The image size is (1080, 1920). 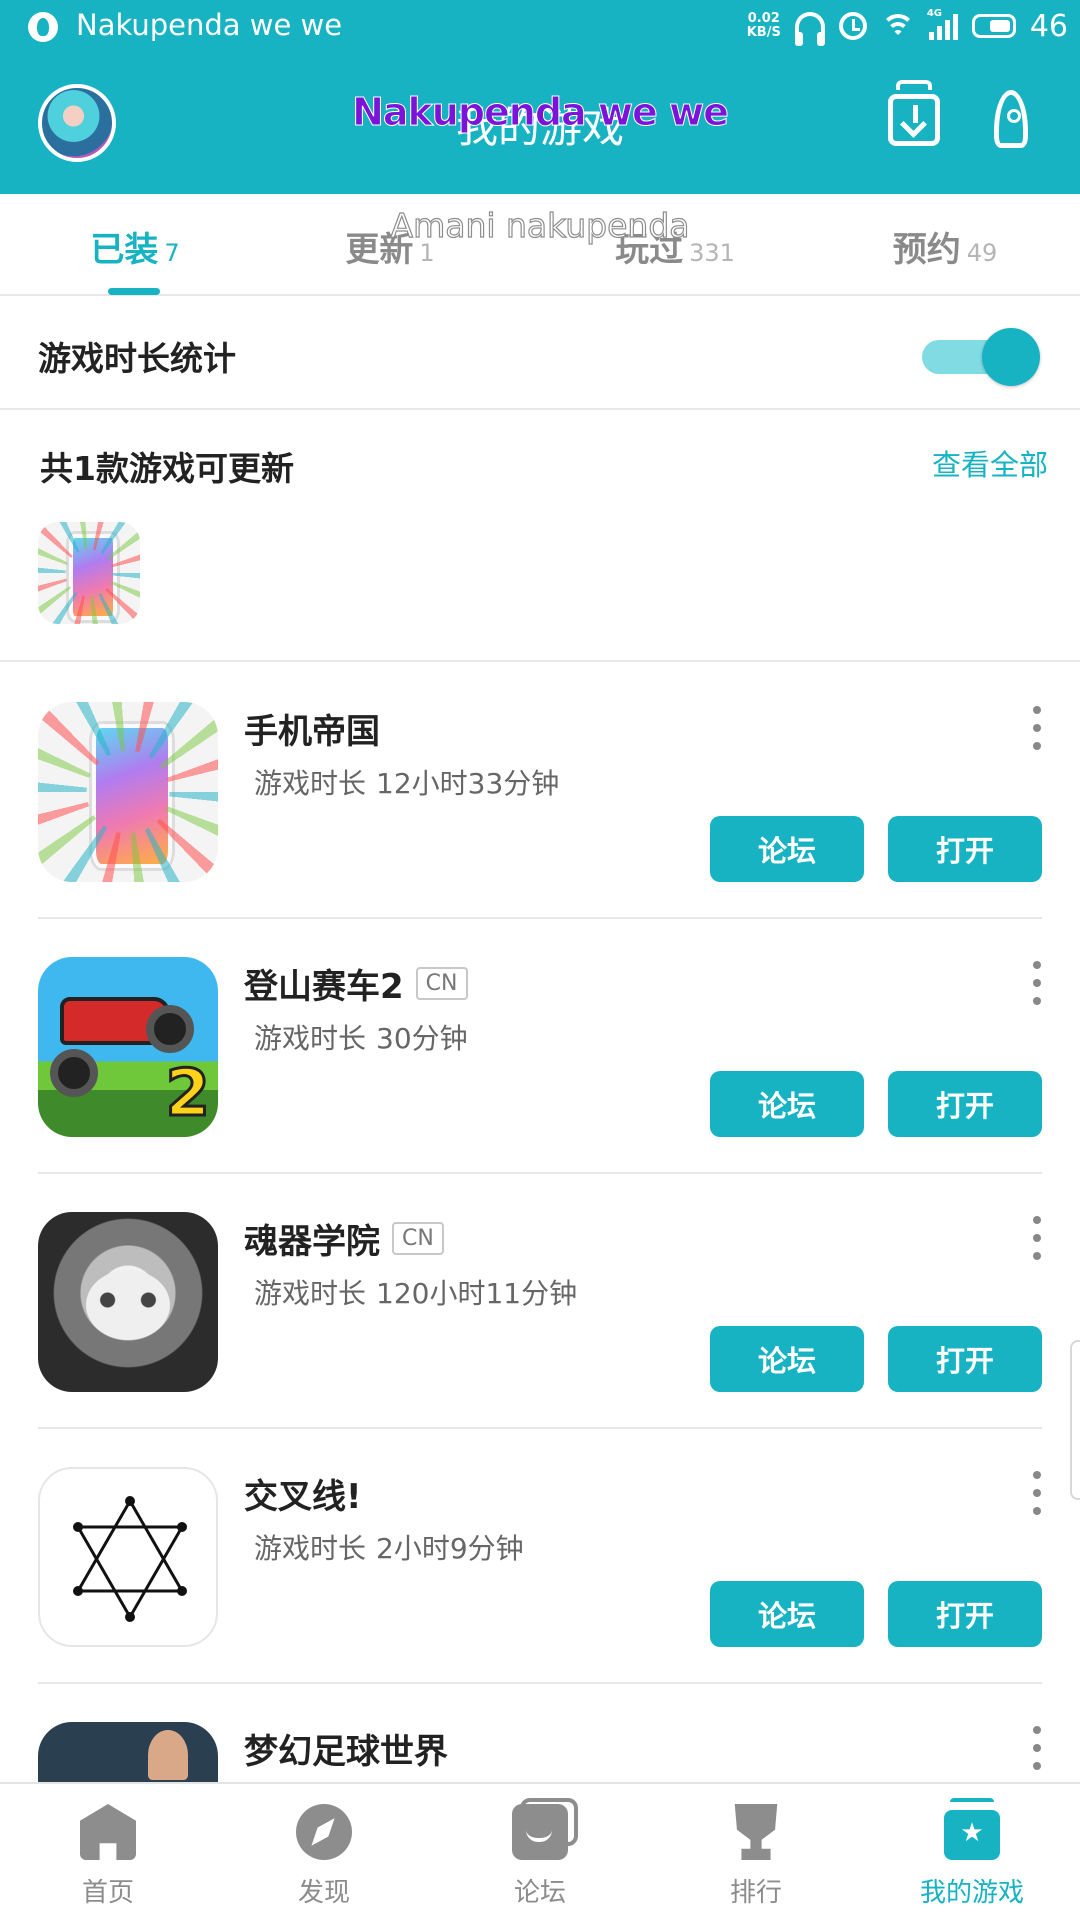 I want to click on nav-ranking: 排行, so click(x=756, y=1852).